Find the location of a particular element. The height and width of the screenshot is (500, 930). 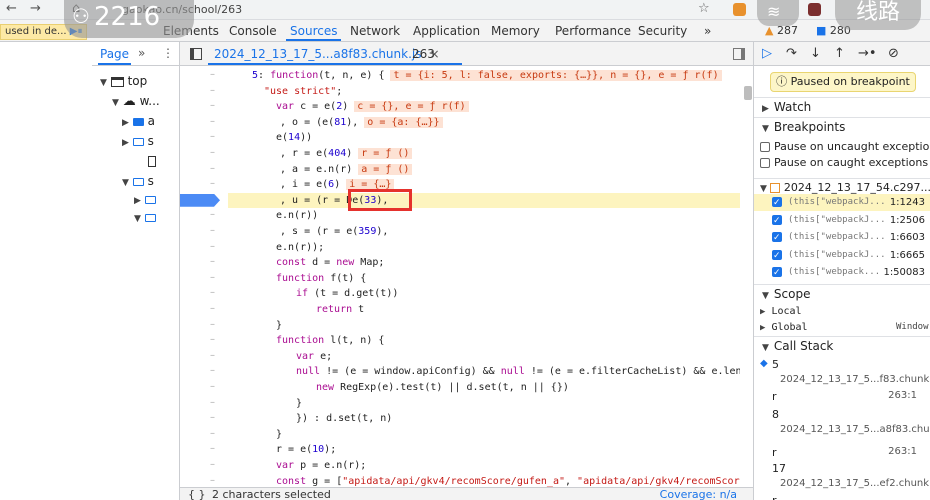

pretty-print-icon: { } is located at coordinates (197, 494).